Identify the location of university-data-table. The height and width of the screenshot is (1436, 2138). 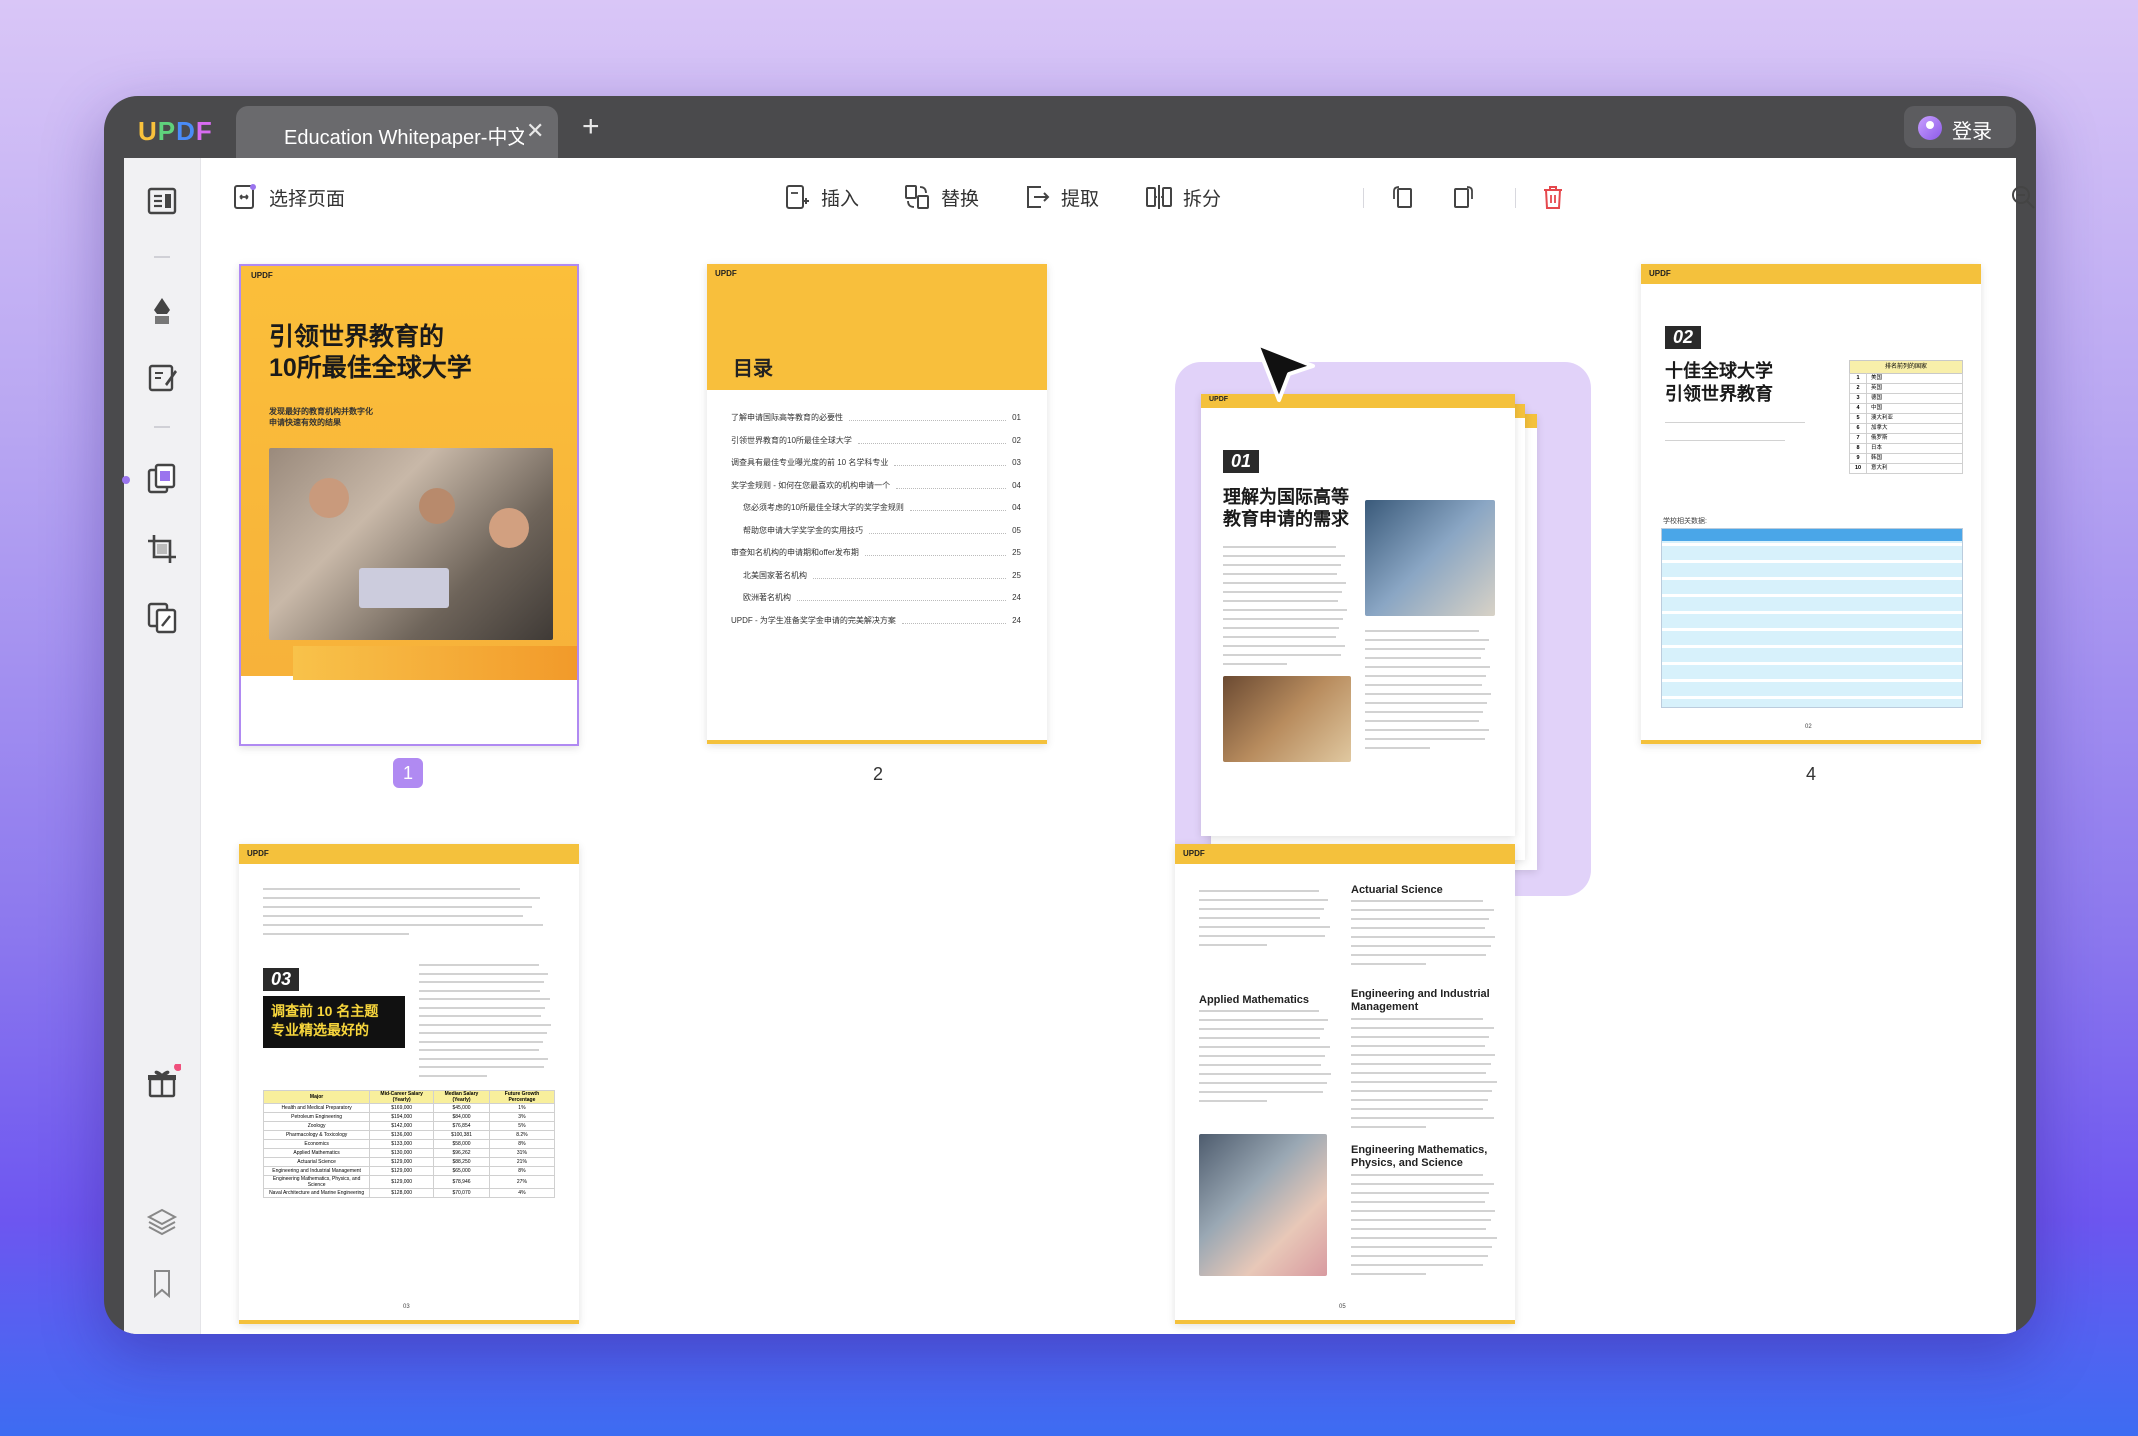
(1812, 618).